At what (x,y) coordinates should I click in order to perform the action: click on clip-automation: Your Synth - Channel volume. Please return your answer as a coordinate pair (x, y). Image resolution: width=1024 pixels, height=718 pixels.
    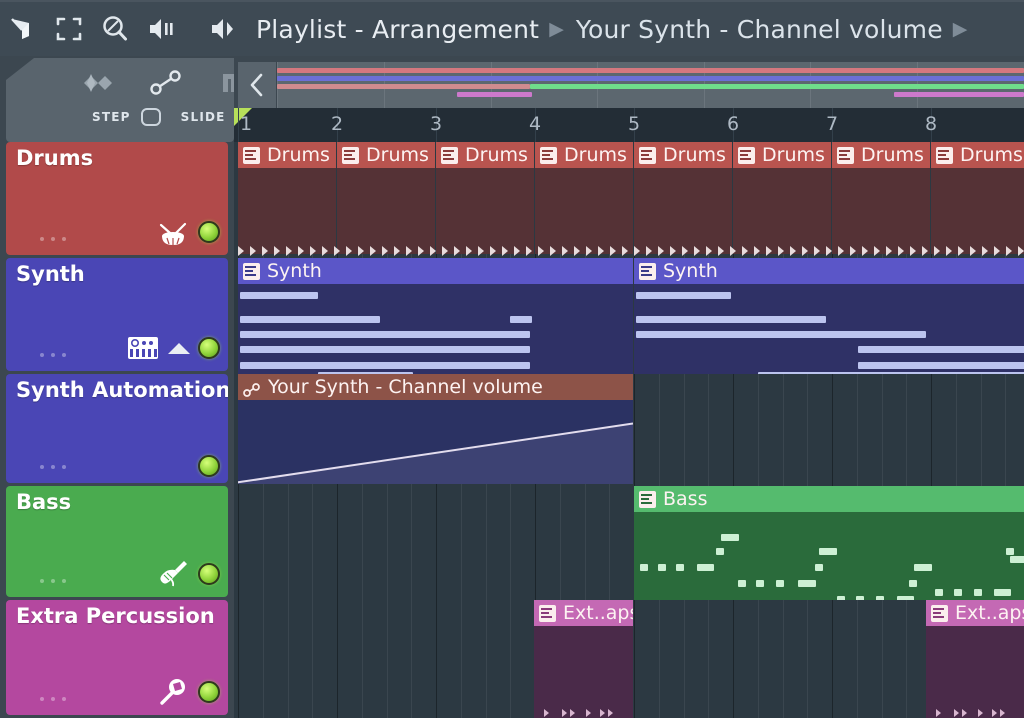
    Looking at the image, I should click on (435, 429).